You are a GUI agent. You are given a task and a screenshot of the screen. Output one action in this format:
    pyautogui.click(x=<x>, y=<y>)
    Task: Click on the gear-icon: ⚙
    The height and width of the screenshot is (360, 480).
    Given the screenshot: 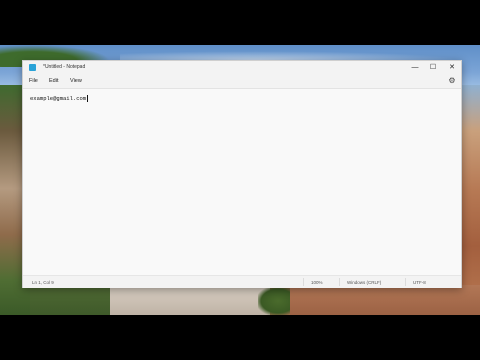 What is the action you would take?
    pyautogui.click(x=452, y=81)
    